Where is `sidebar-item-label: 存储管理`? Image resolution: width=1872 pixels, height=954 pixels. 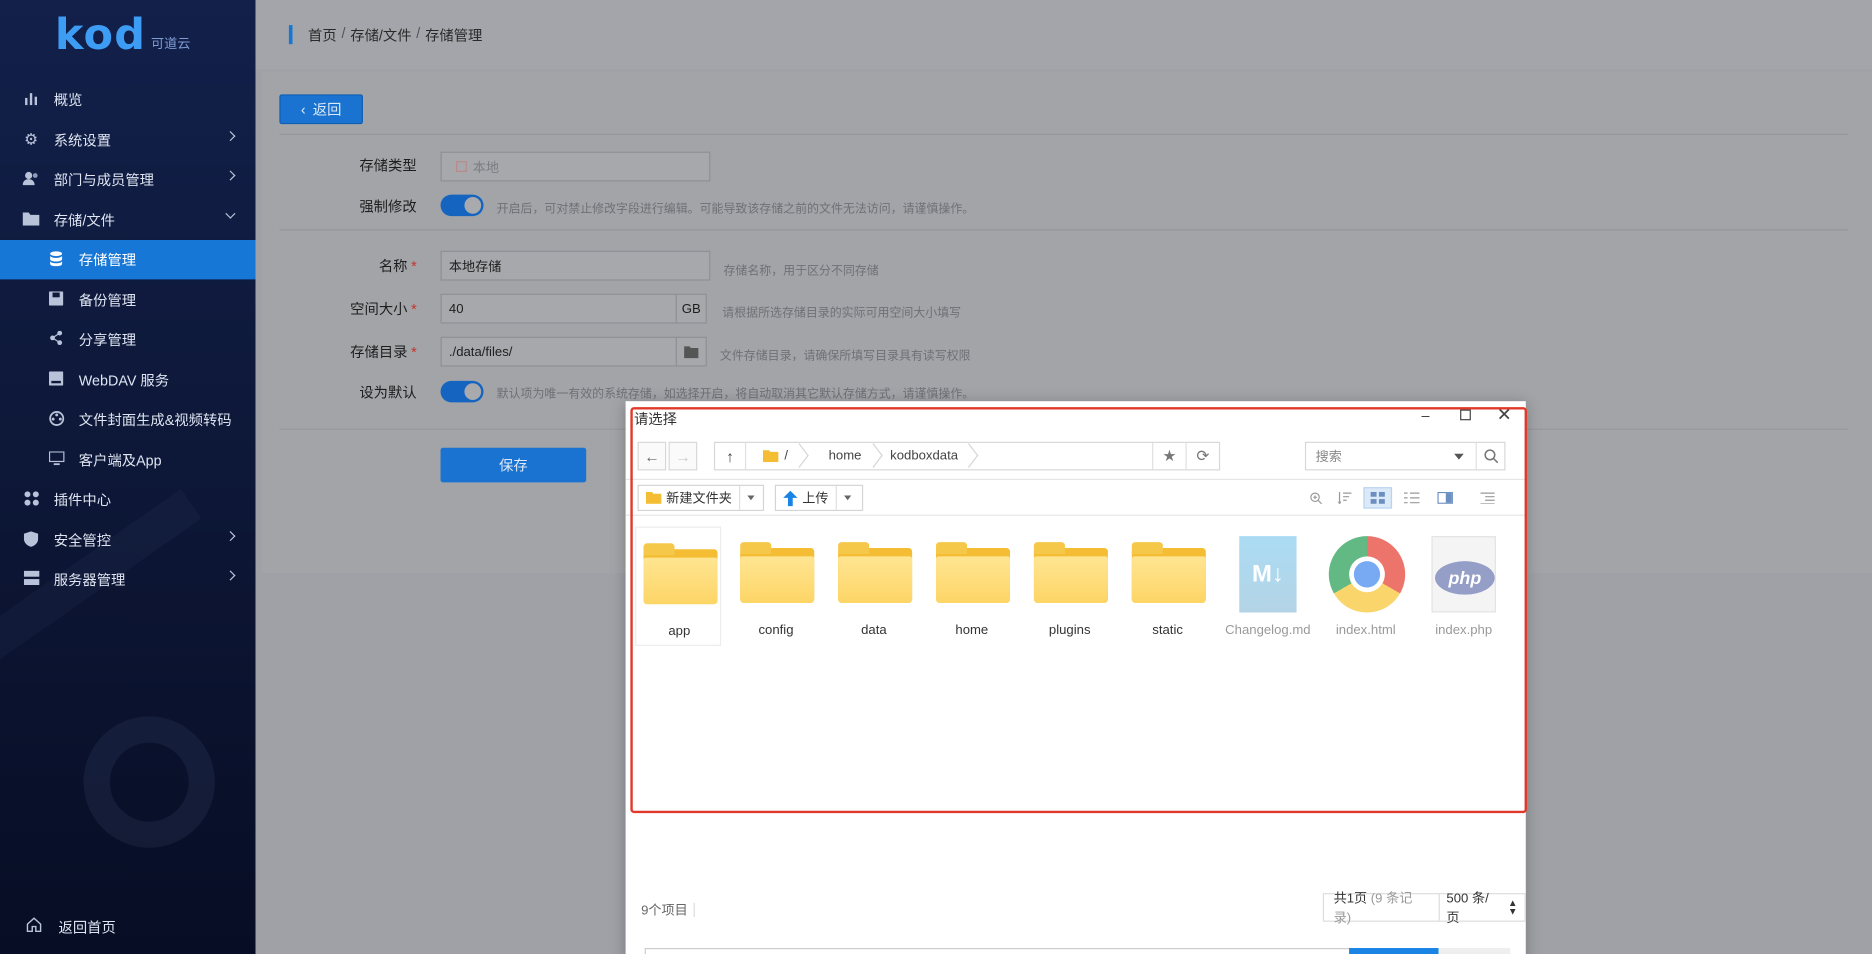 sidebar-item-label: 存储管理 is located at coordinates (107, 260).